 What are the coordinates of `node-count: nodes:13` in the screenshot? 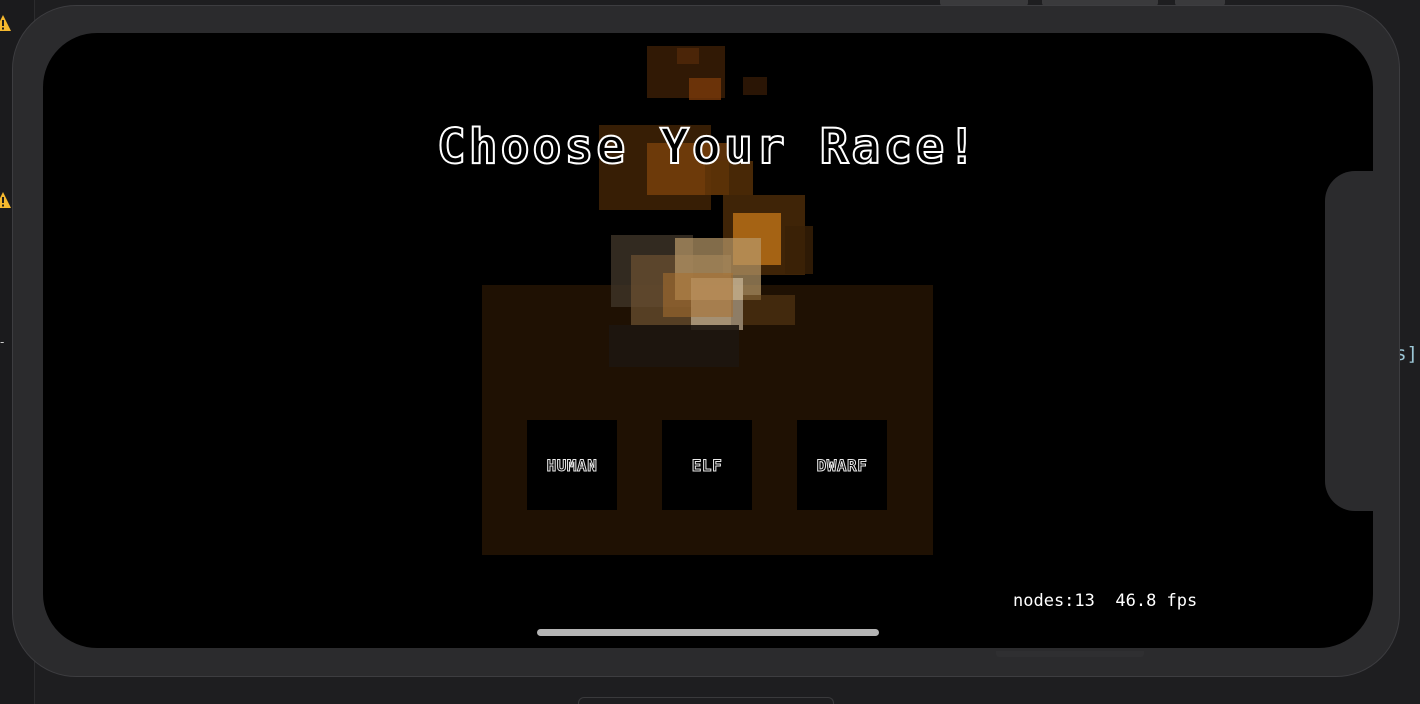 It's located at (1054, 601).